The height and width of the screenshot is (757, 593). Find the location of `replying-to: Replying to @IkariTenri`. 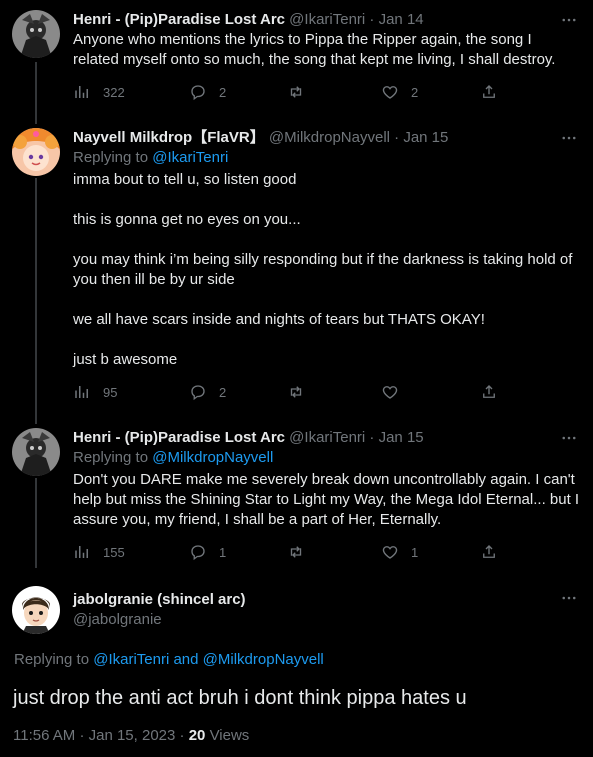

replying-to: Replying to @IkariTenri is located at coordinates (150, 158).